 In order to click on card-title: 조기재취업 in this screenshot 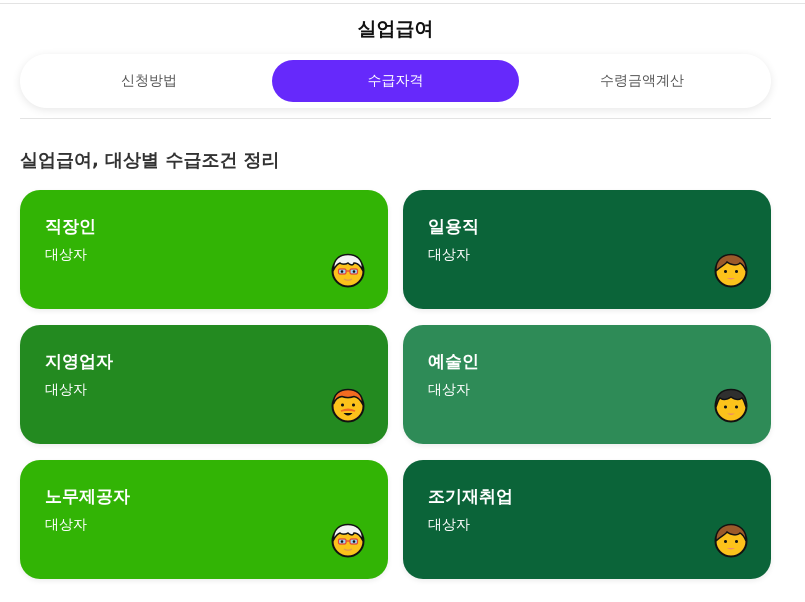, I will do `click(470, 497)`.